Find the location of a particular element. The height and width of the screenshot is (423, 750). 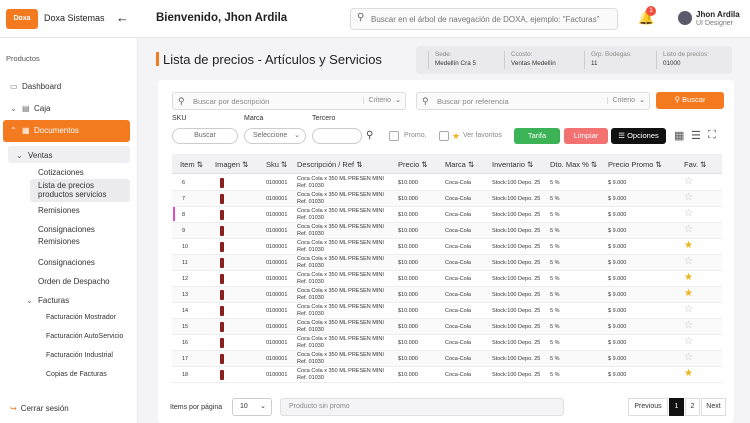

sidebar-item-fact-autoservicio: Facturación AutoServicio is located at coordinates (84, 336).